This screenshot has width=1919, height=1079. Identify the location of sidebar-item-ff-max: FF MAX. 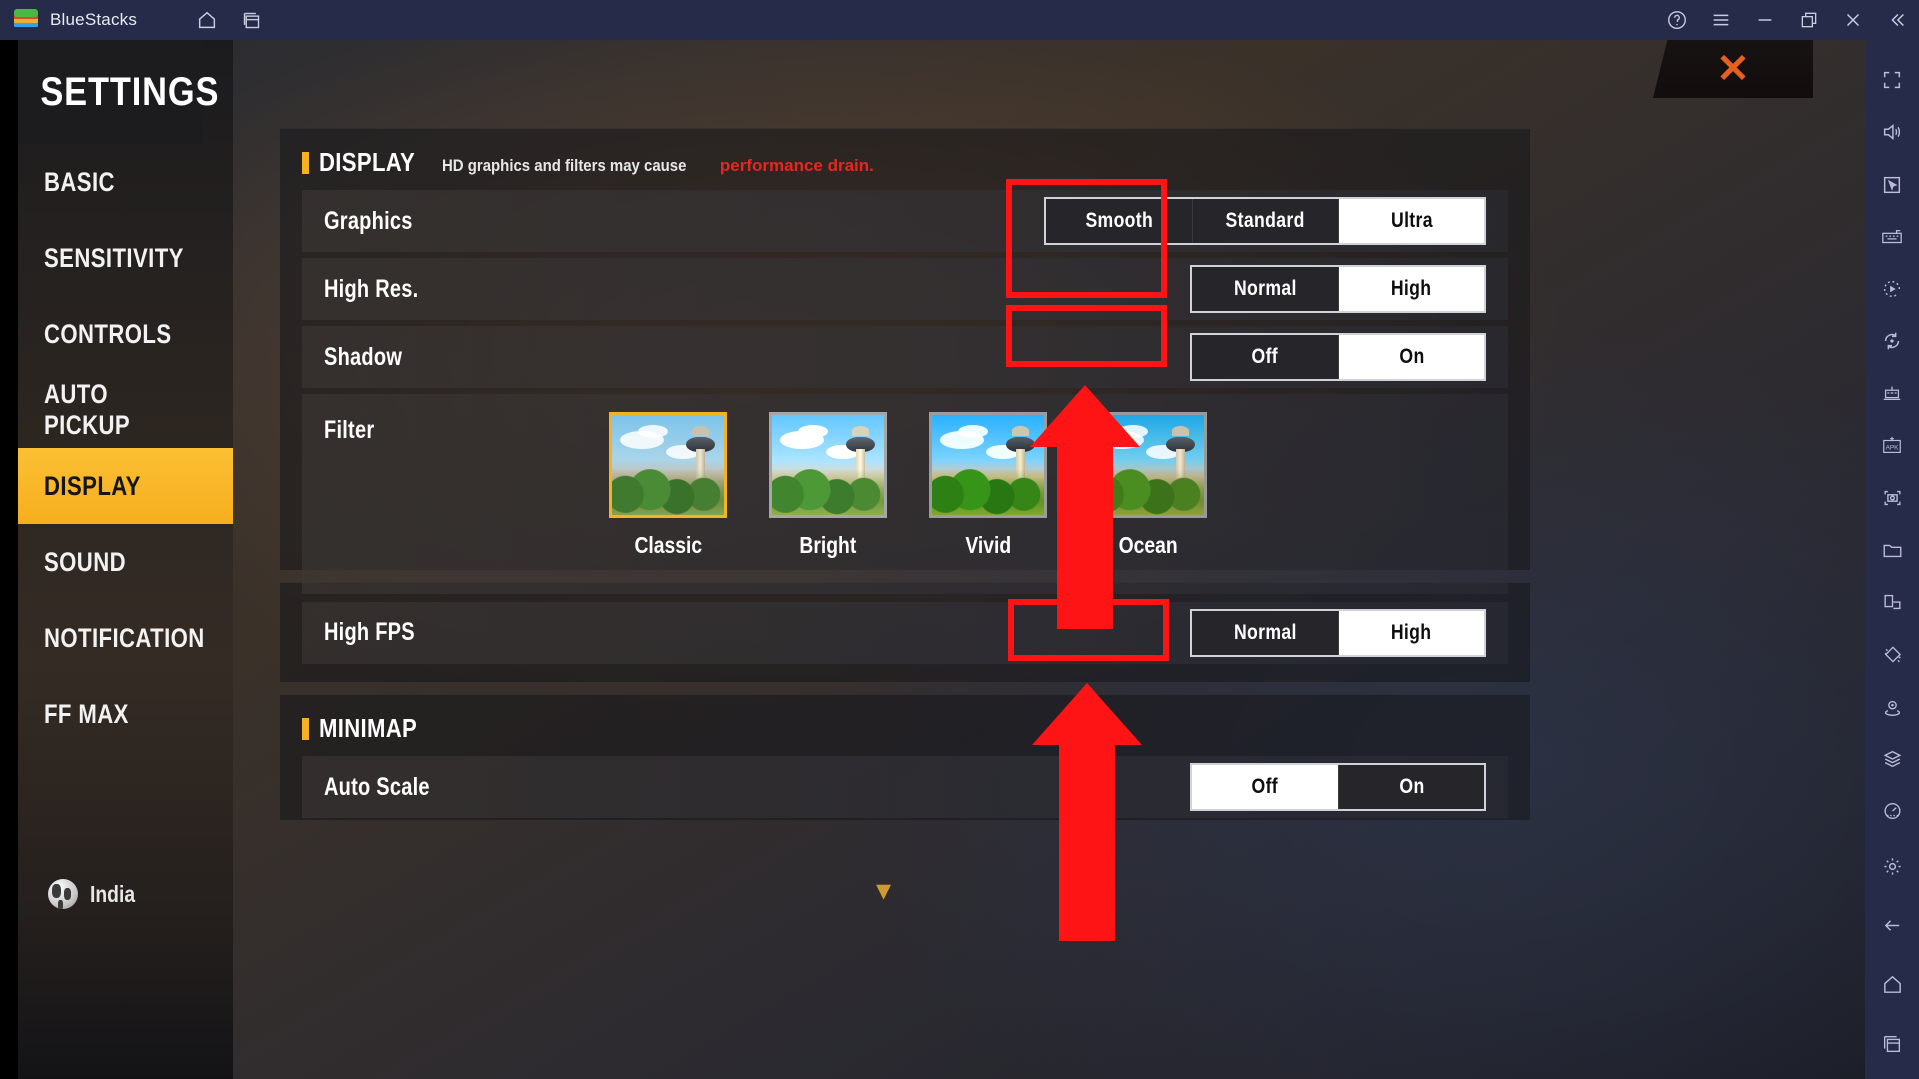
(125, 714).